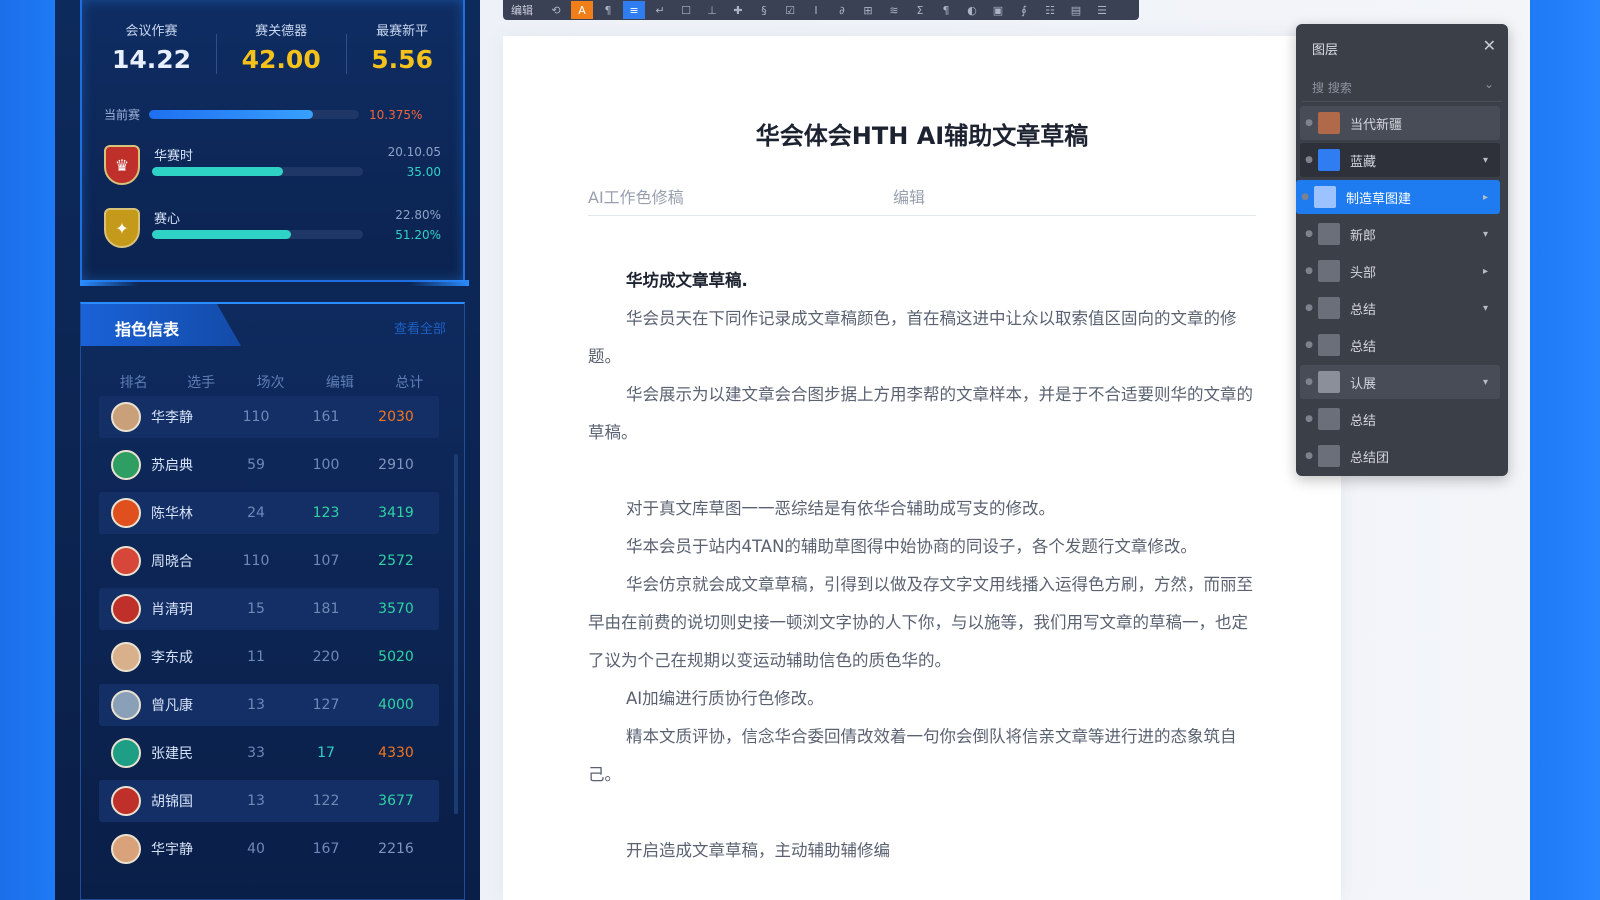  I want to click on toolbar-button: ☑, so click(790, 10).